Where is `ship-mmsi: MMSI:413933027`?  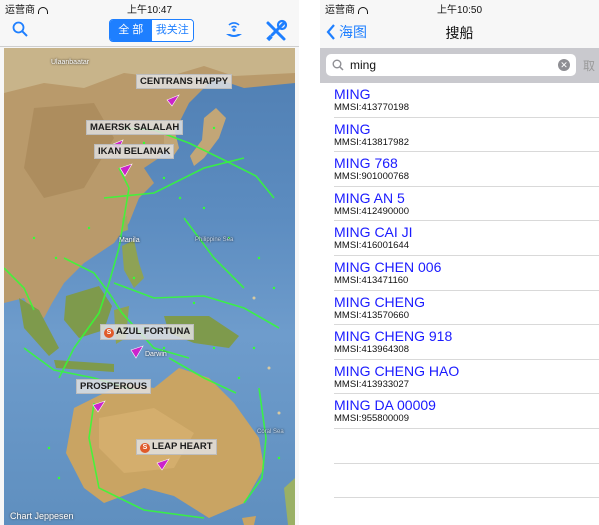 ship-mmsi: MMSI:413933027 is located at coordinates (371, 384).